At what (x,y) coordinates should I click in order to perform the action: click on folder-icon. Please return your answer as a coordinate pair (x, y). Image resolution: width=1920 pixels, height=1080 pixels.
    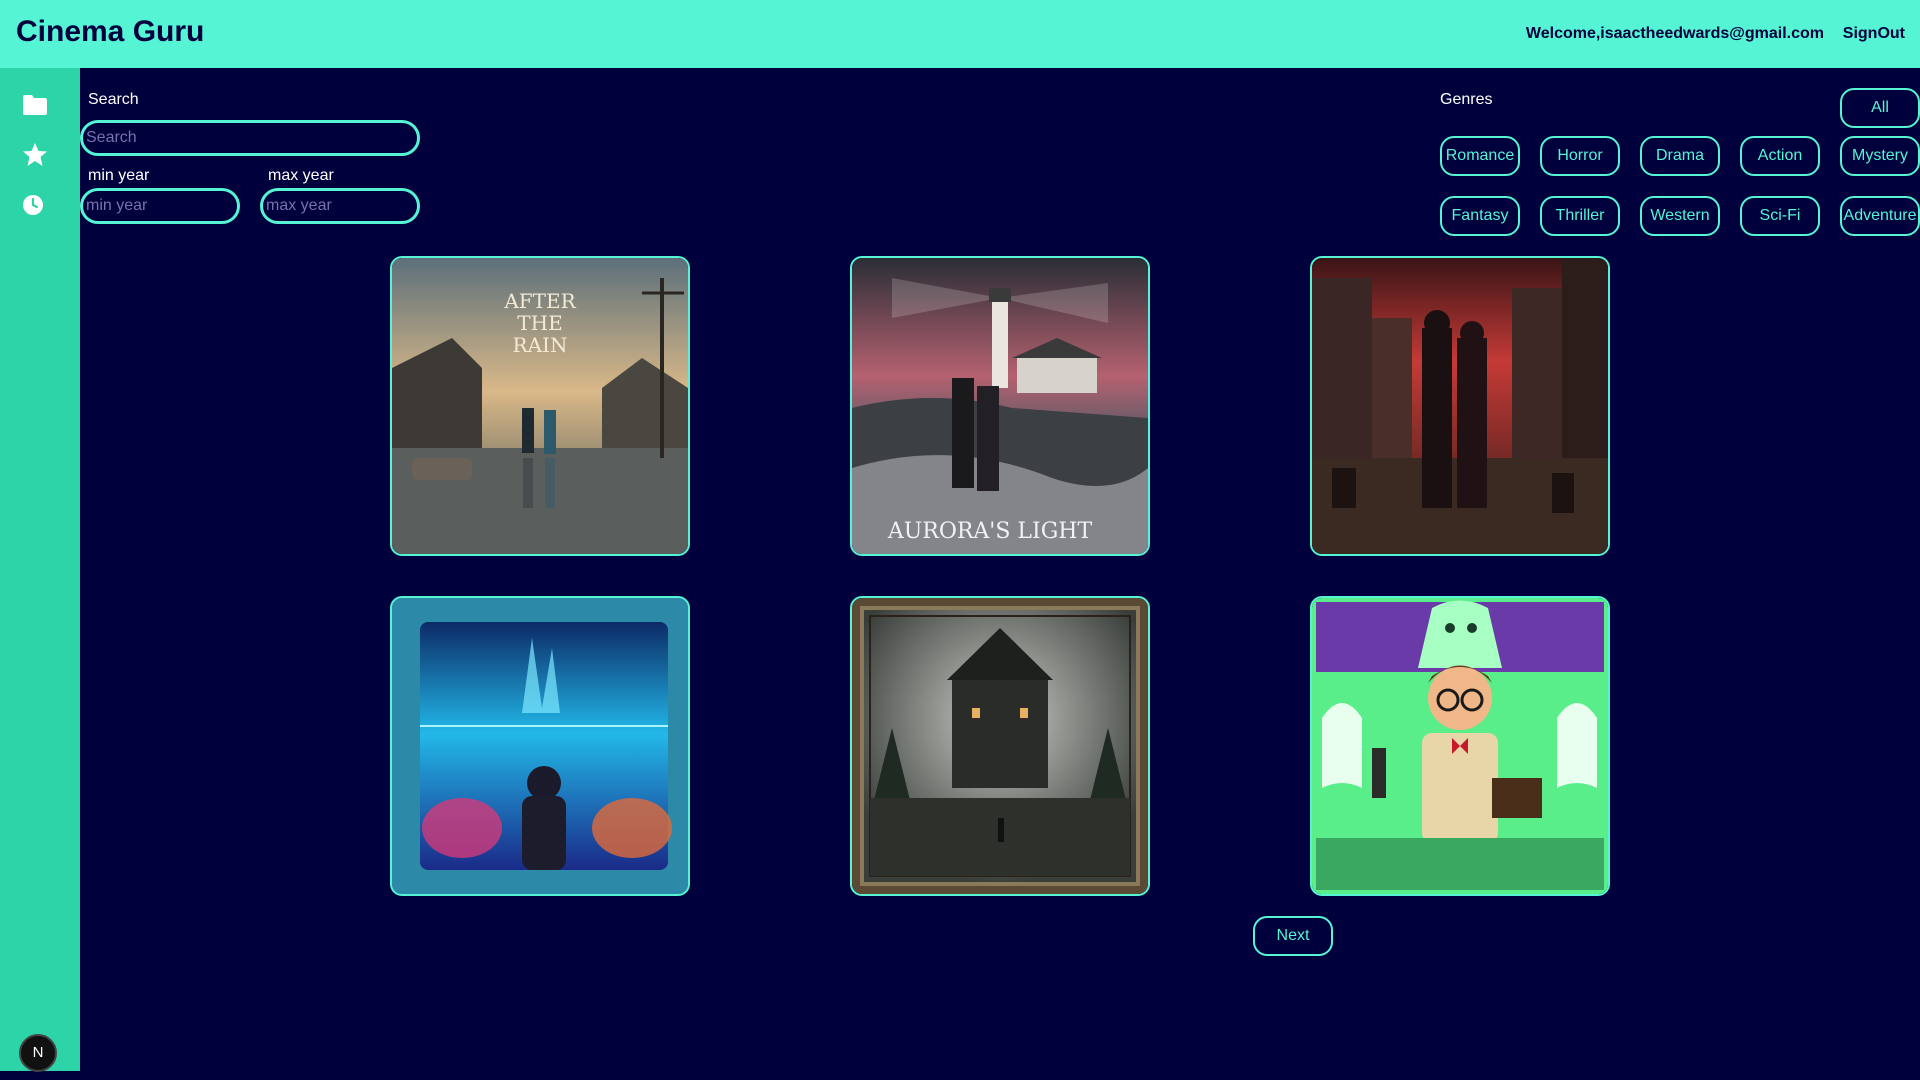
    Looking at the image, I should click on (35, 105).